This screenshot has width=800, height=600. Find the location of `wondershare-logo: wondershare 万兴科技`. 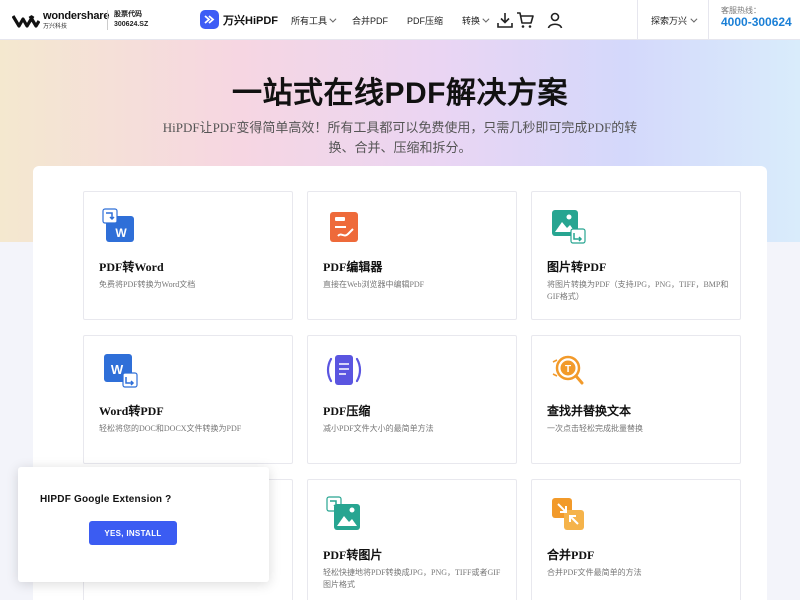

wondershare-logo: wondershare 万兴科技 is located at coordinates (60, 20).